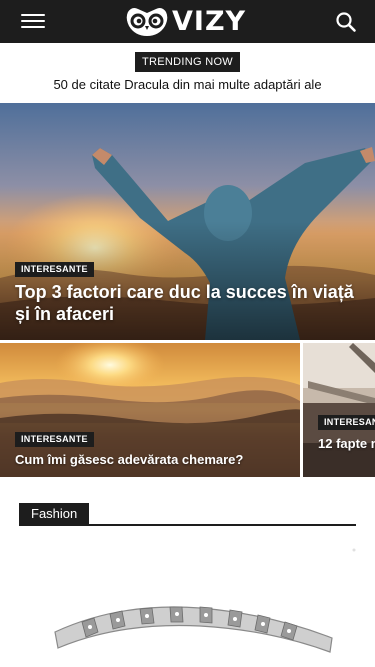 Image resolution: width=375 pixels, height=667 pixels. I want to click on hero-category-badge: INTERESANTE, so click(54, 269).